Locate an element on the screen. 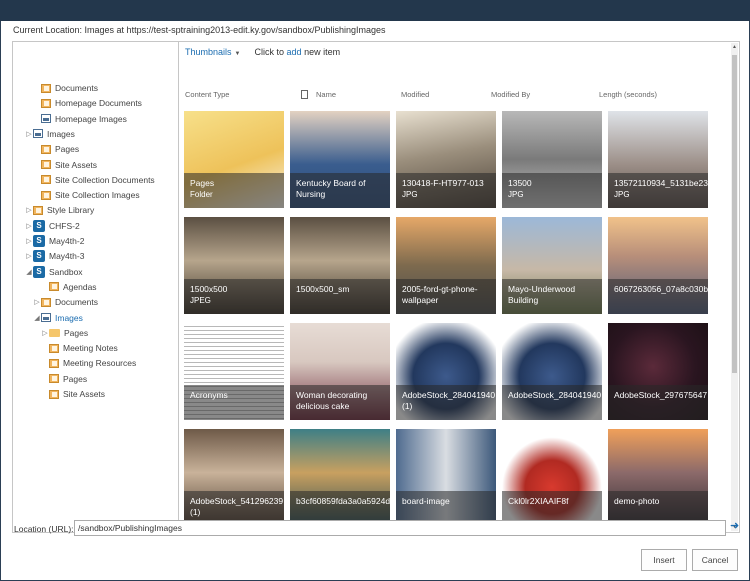 The width and height of the screenshot is (750, 581). thumbnail-name: Ckl0lr2XIAAIF8f is located at coordinates (538, 501).